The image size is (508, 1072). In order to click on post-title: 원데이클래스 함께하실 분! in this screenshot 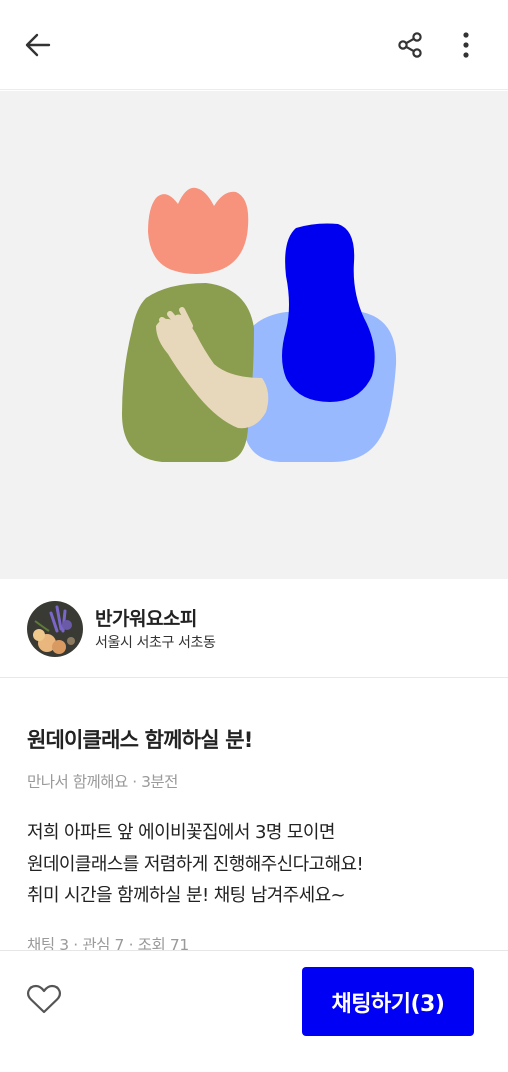, I will do `click(140, 740)`.